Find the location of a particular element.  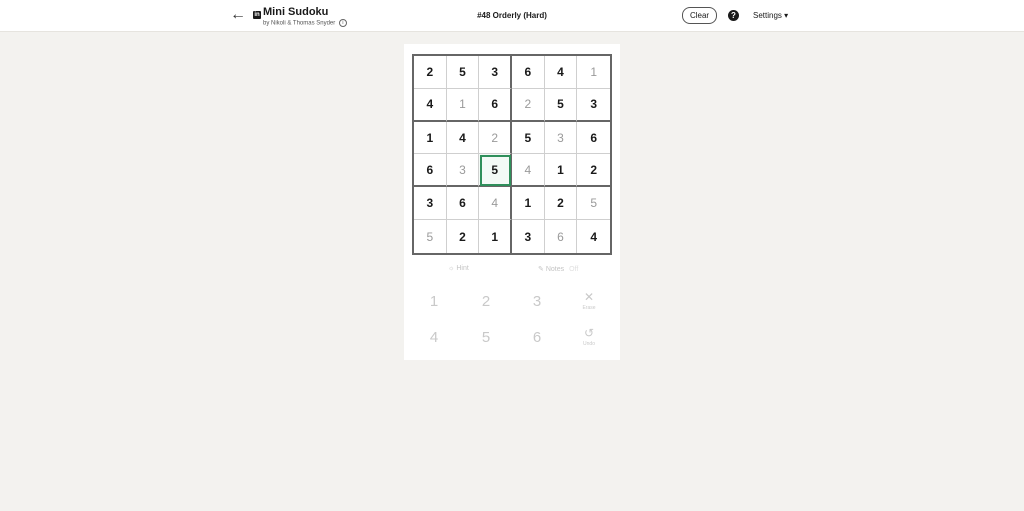

undo-label: Undo is located at coordinates (589, 344).